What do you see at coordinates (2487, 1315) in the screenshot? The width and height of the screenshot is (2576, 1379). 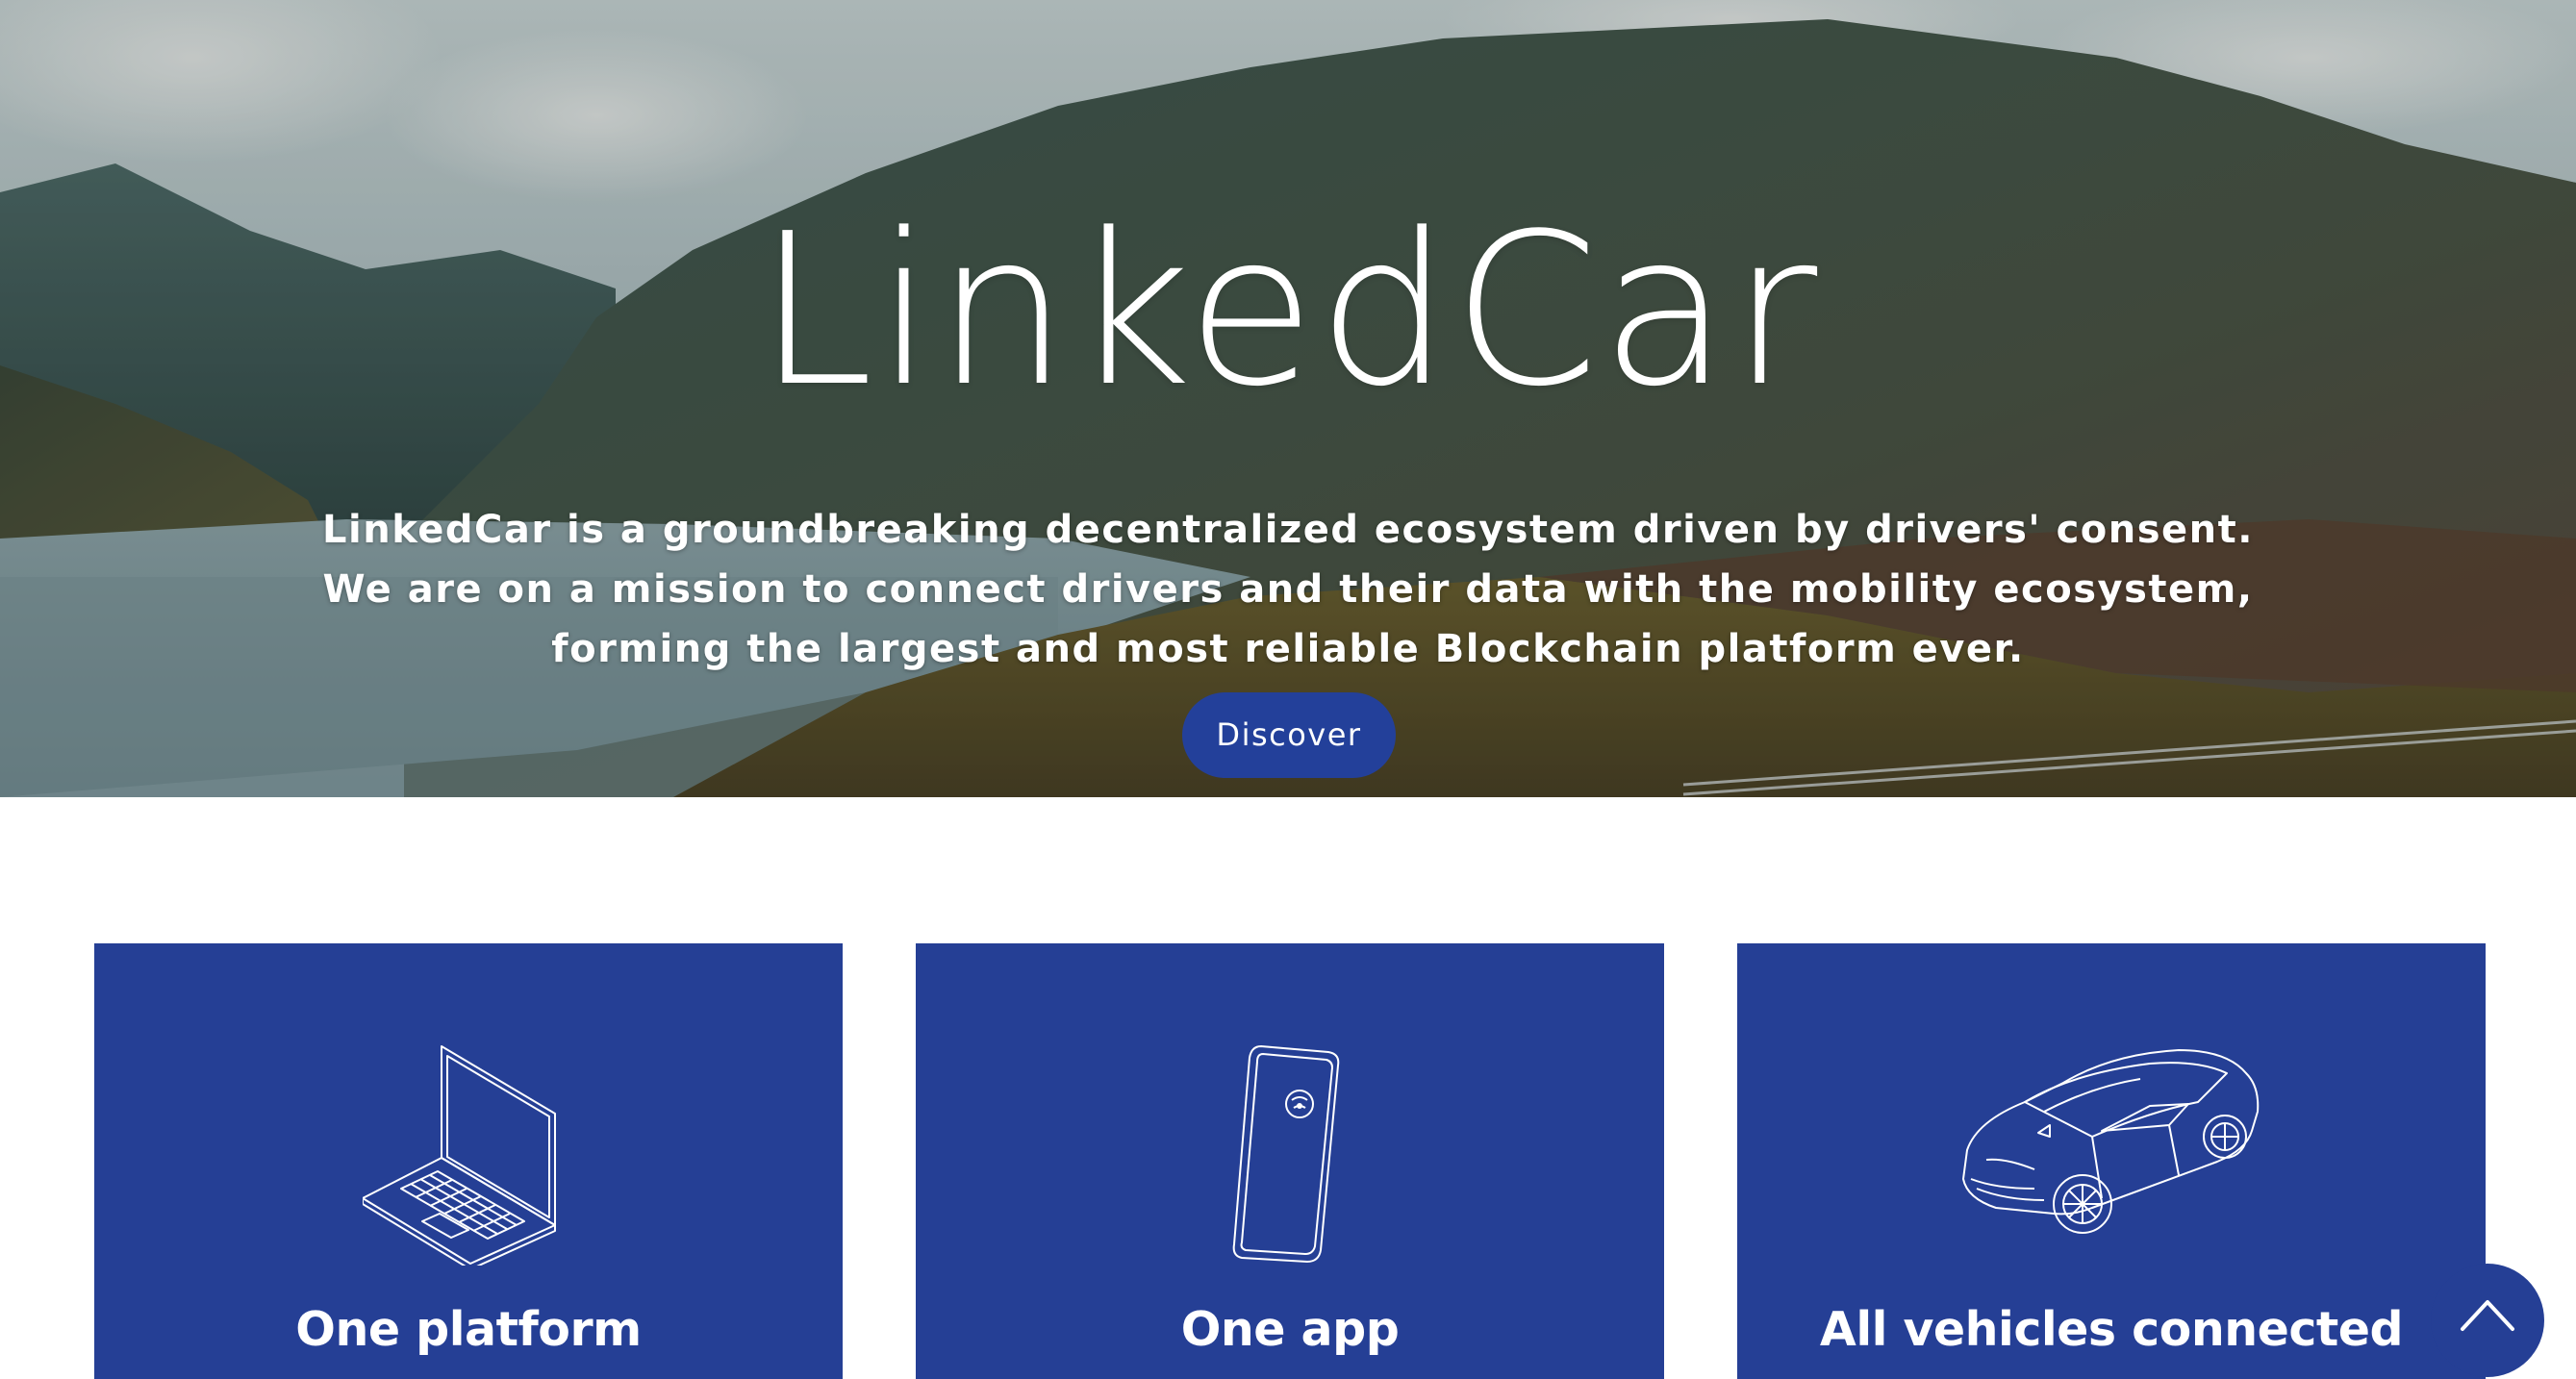 I see `chevron-up-icon` at bounding box center [2487, 1315].